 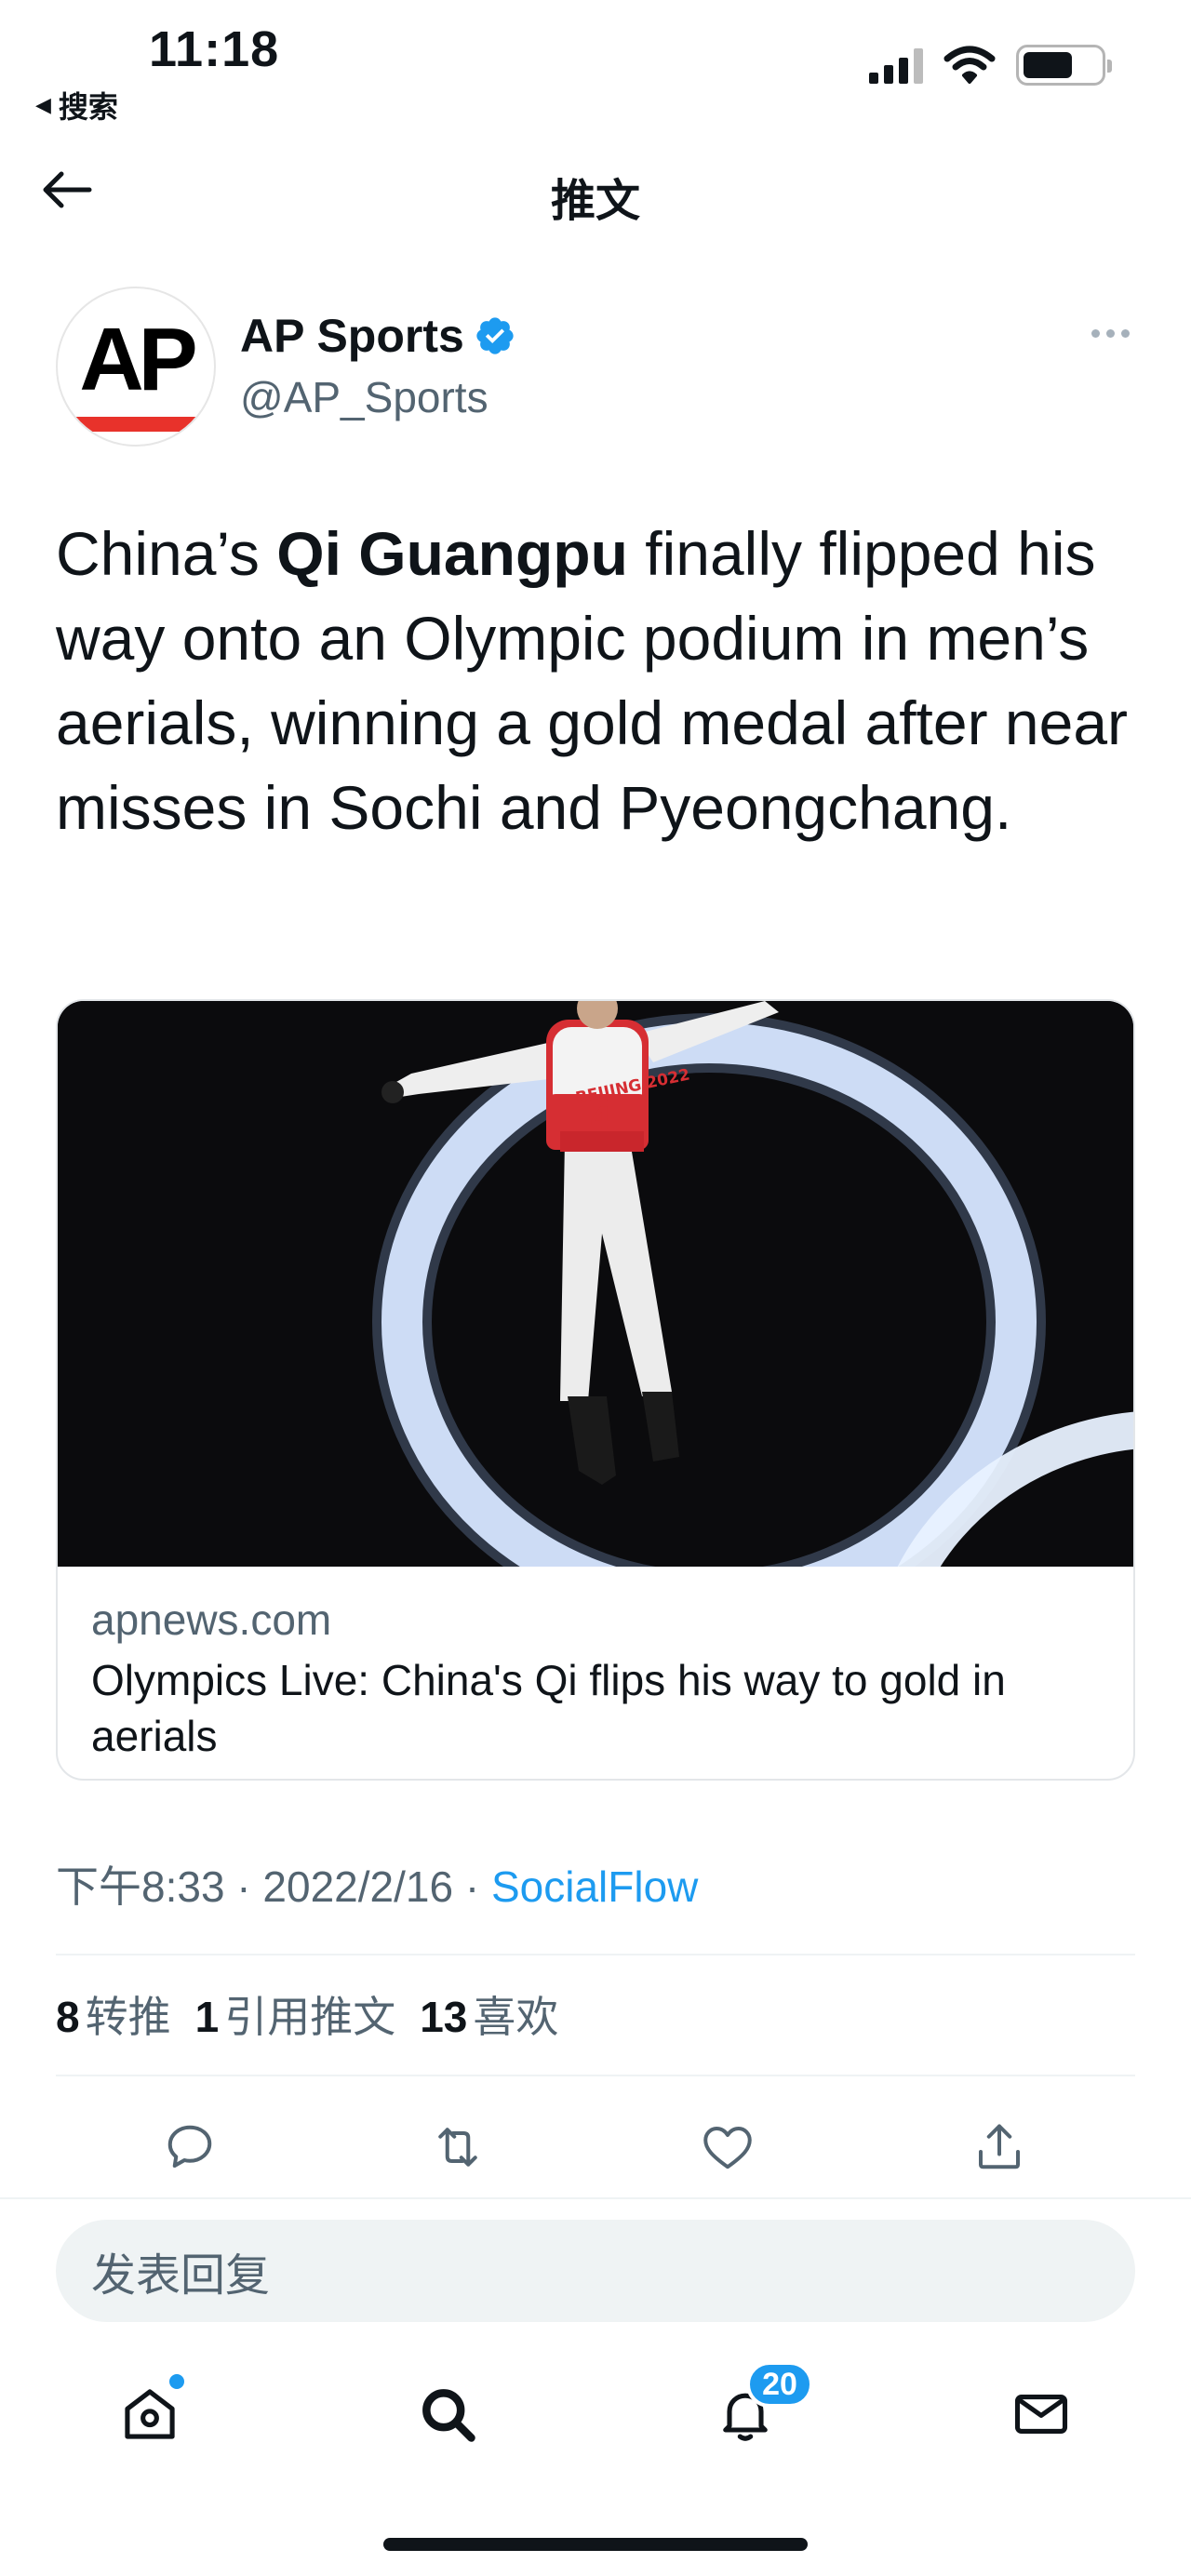 I want to click on tweet-stats: 8 转推 1 引用推文 13 喜欢, so click(x=307, y=2014).